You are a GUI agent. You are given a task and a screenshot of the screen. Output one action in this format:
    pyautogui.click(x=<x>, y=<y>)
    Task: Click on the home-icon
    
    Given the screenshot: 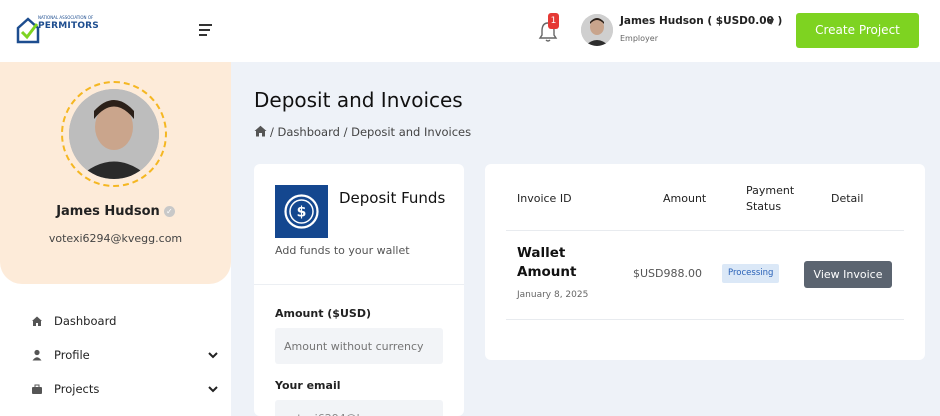 What is the action you would take?
    pyautogui.click(x=37, y=321)
    